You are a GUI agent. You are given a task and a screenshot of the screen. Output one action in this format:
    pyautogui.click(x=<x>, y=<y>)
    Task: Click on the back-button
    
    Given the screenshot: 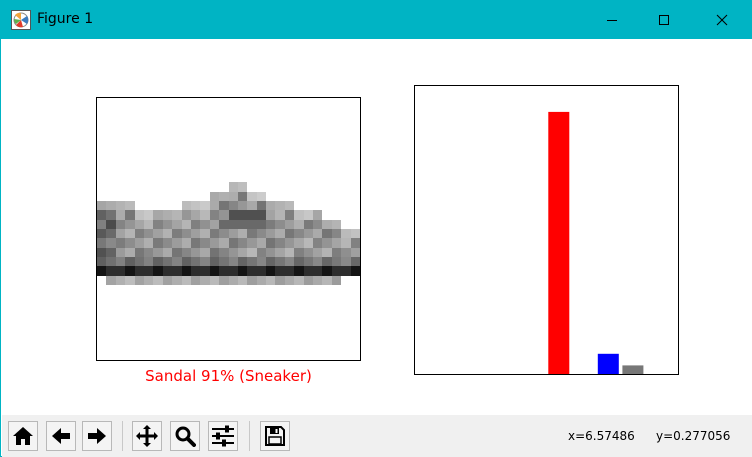 What is the action you would take?
    pyautogui.click(x=61, y=436)
    